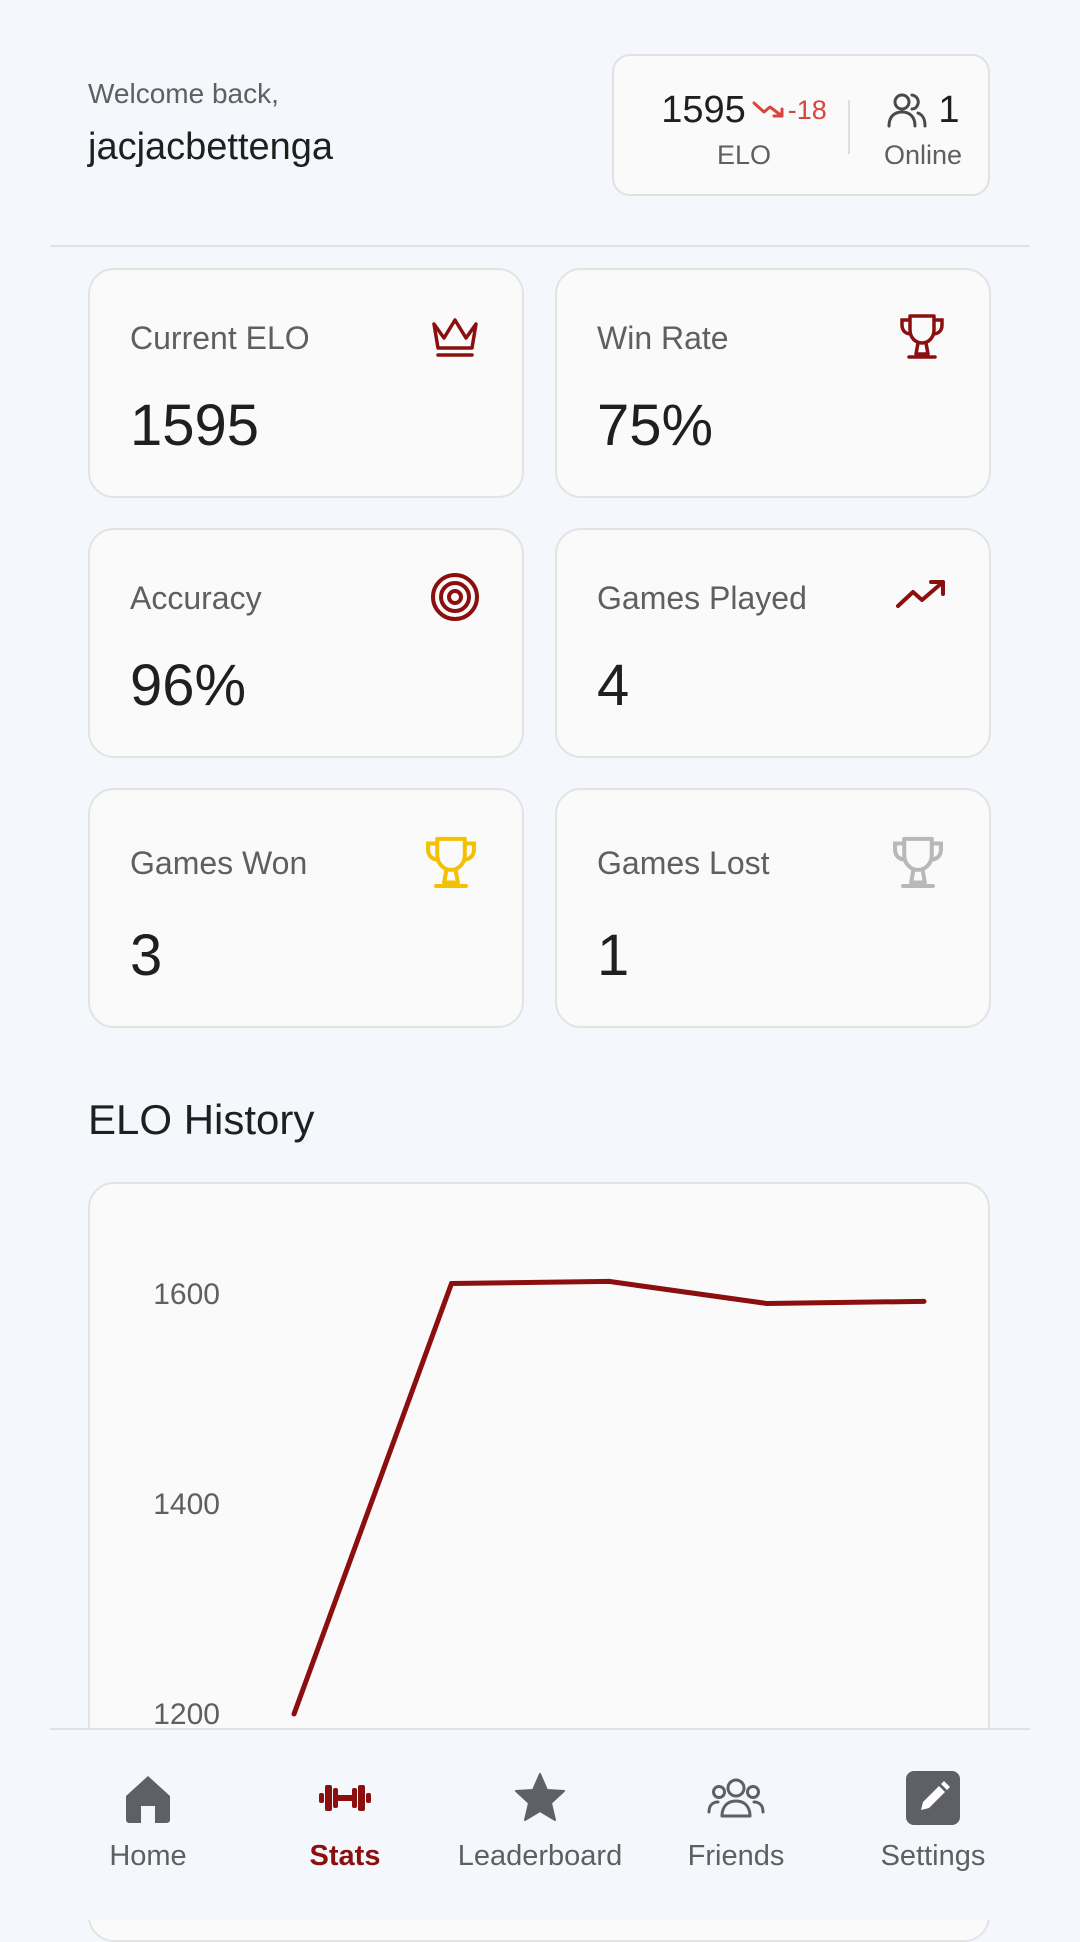 This screenshot has width=1080, height=1942. I want to click on nav-label: Home, so click(148, 1856).